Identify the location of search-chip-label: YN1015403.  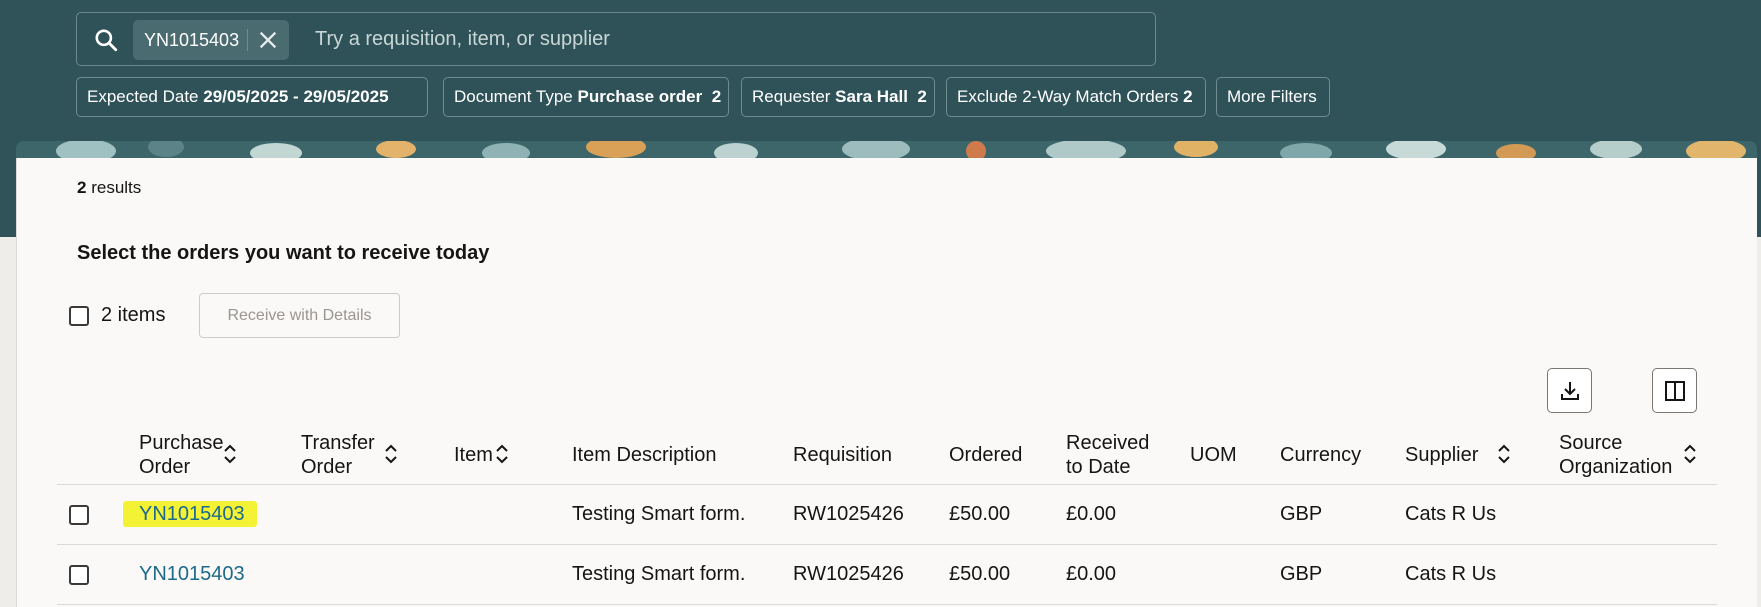
(192, 39).